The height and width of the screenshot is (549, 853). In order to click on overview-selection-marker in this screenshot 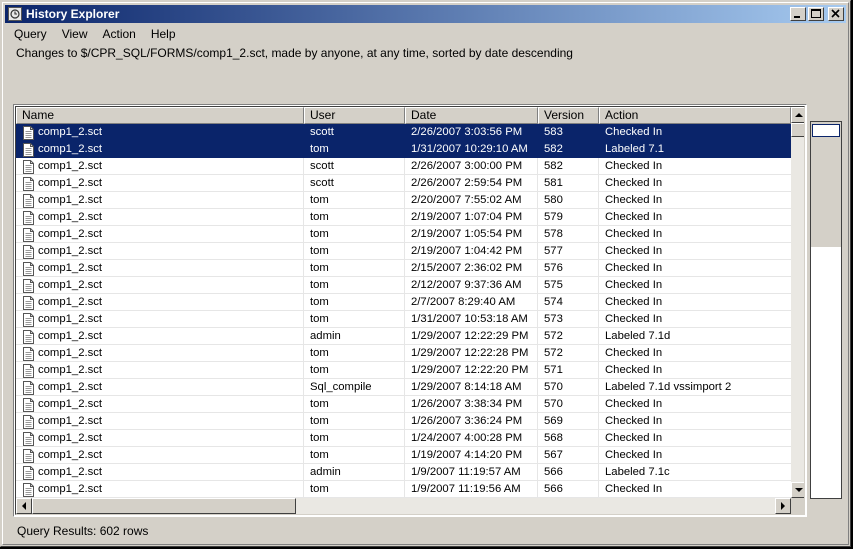, I will do `click(826, 130)`.